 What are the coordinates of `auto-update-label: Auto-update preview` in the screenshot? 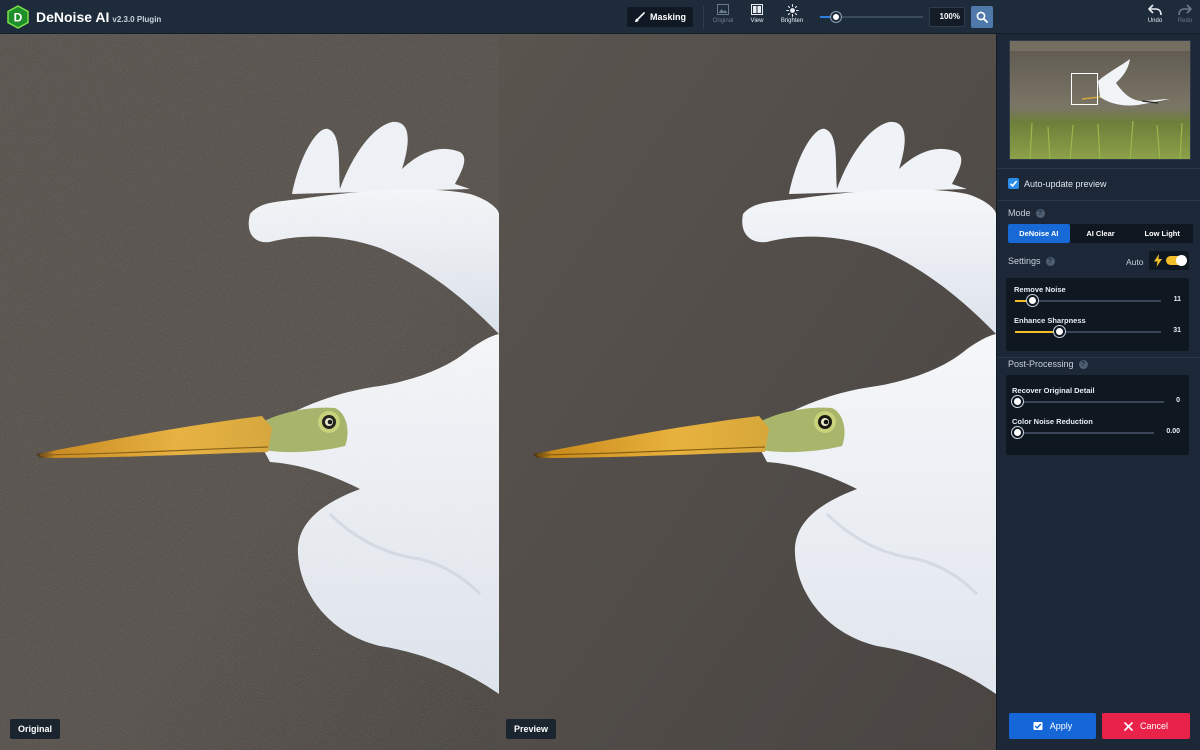 It's located at (1065, 183).